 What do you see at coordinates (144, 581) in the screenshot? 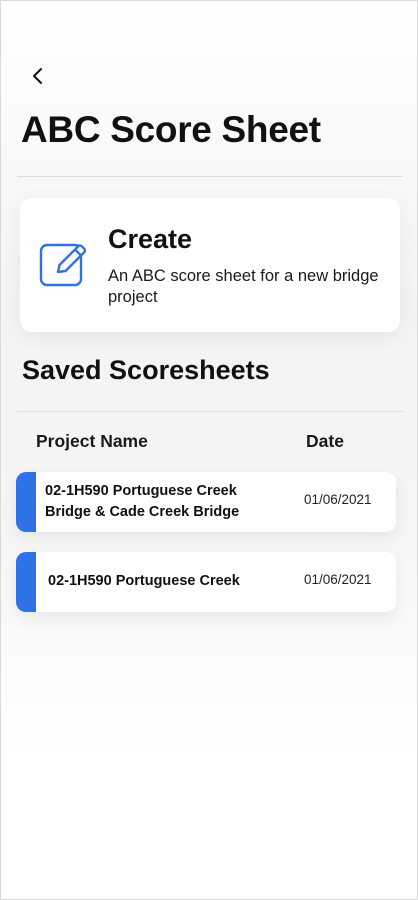
I see `row-project-name: 02-1H590 Portuguese Creek` at bounding box center [144, 581].